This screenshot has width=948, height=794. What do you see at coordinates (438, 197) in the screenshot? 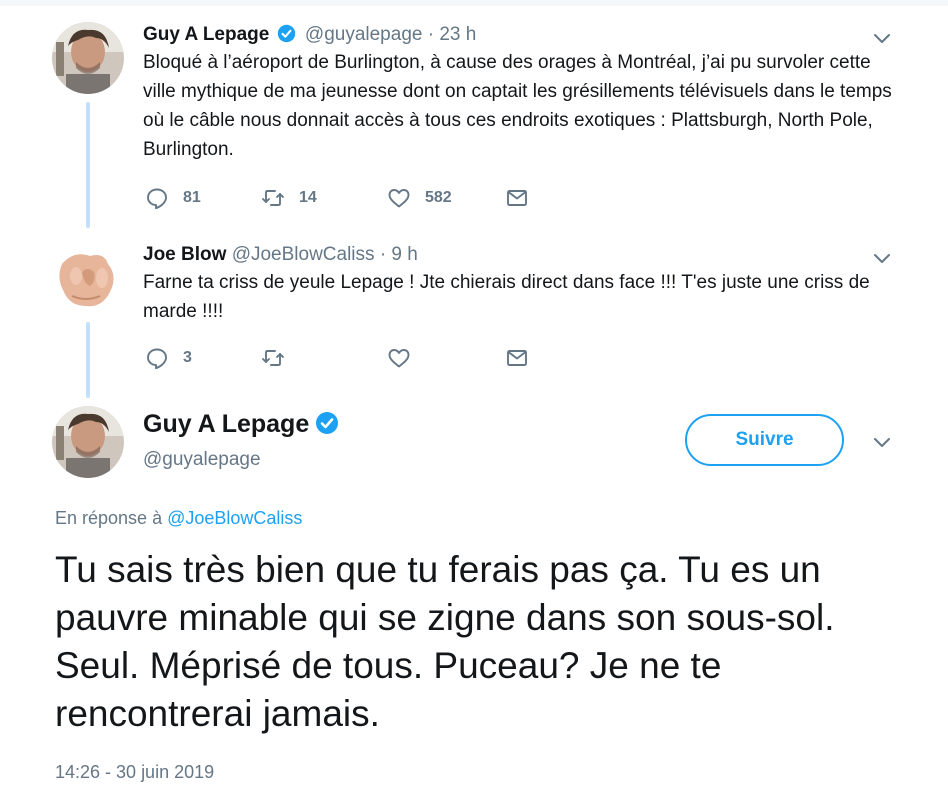
I see `like-count: 582` at bounding box center [438, 197].